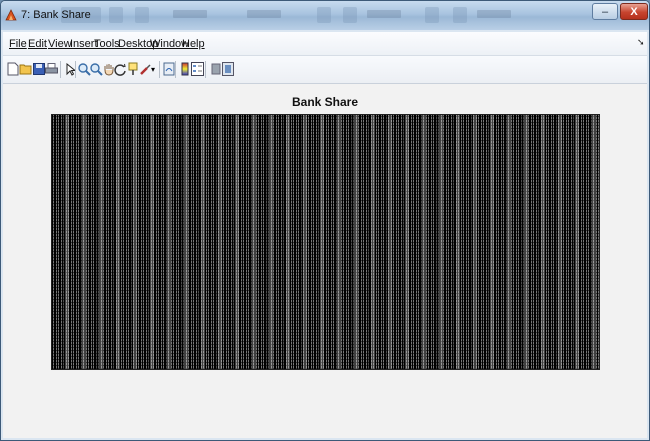  What do you see at coordinates (197, 69) in the screenshot?
I see `legend-icon` at bounding box center [197, 69].